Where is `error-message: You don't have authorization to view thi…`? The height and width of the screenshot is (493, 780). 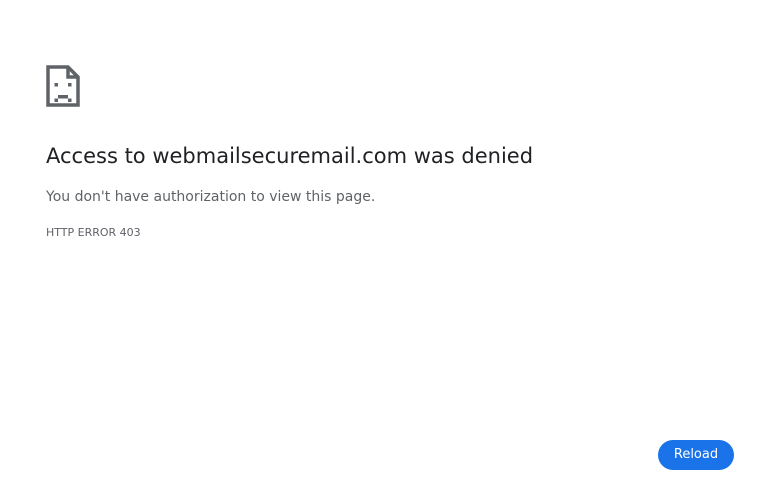
error-message: You don't have authorization to view thi… is located at coordinates (211, 197).